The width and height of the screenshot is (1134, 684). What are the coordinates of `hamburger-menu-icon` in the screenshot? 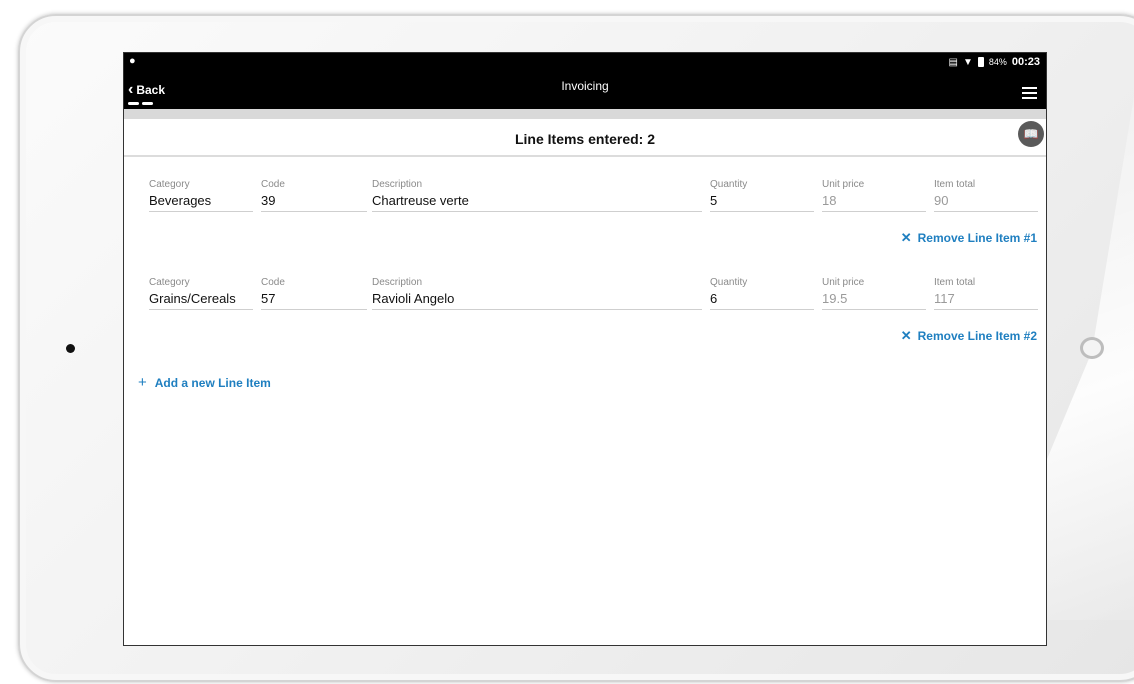 It's located at (1029, 93).